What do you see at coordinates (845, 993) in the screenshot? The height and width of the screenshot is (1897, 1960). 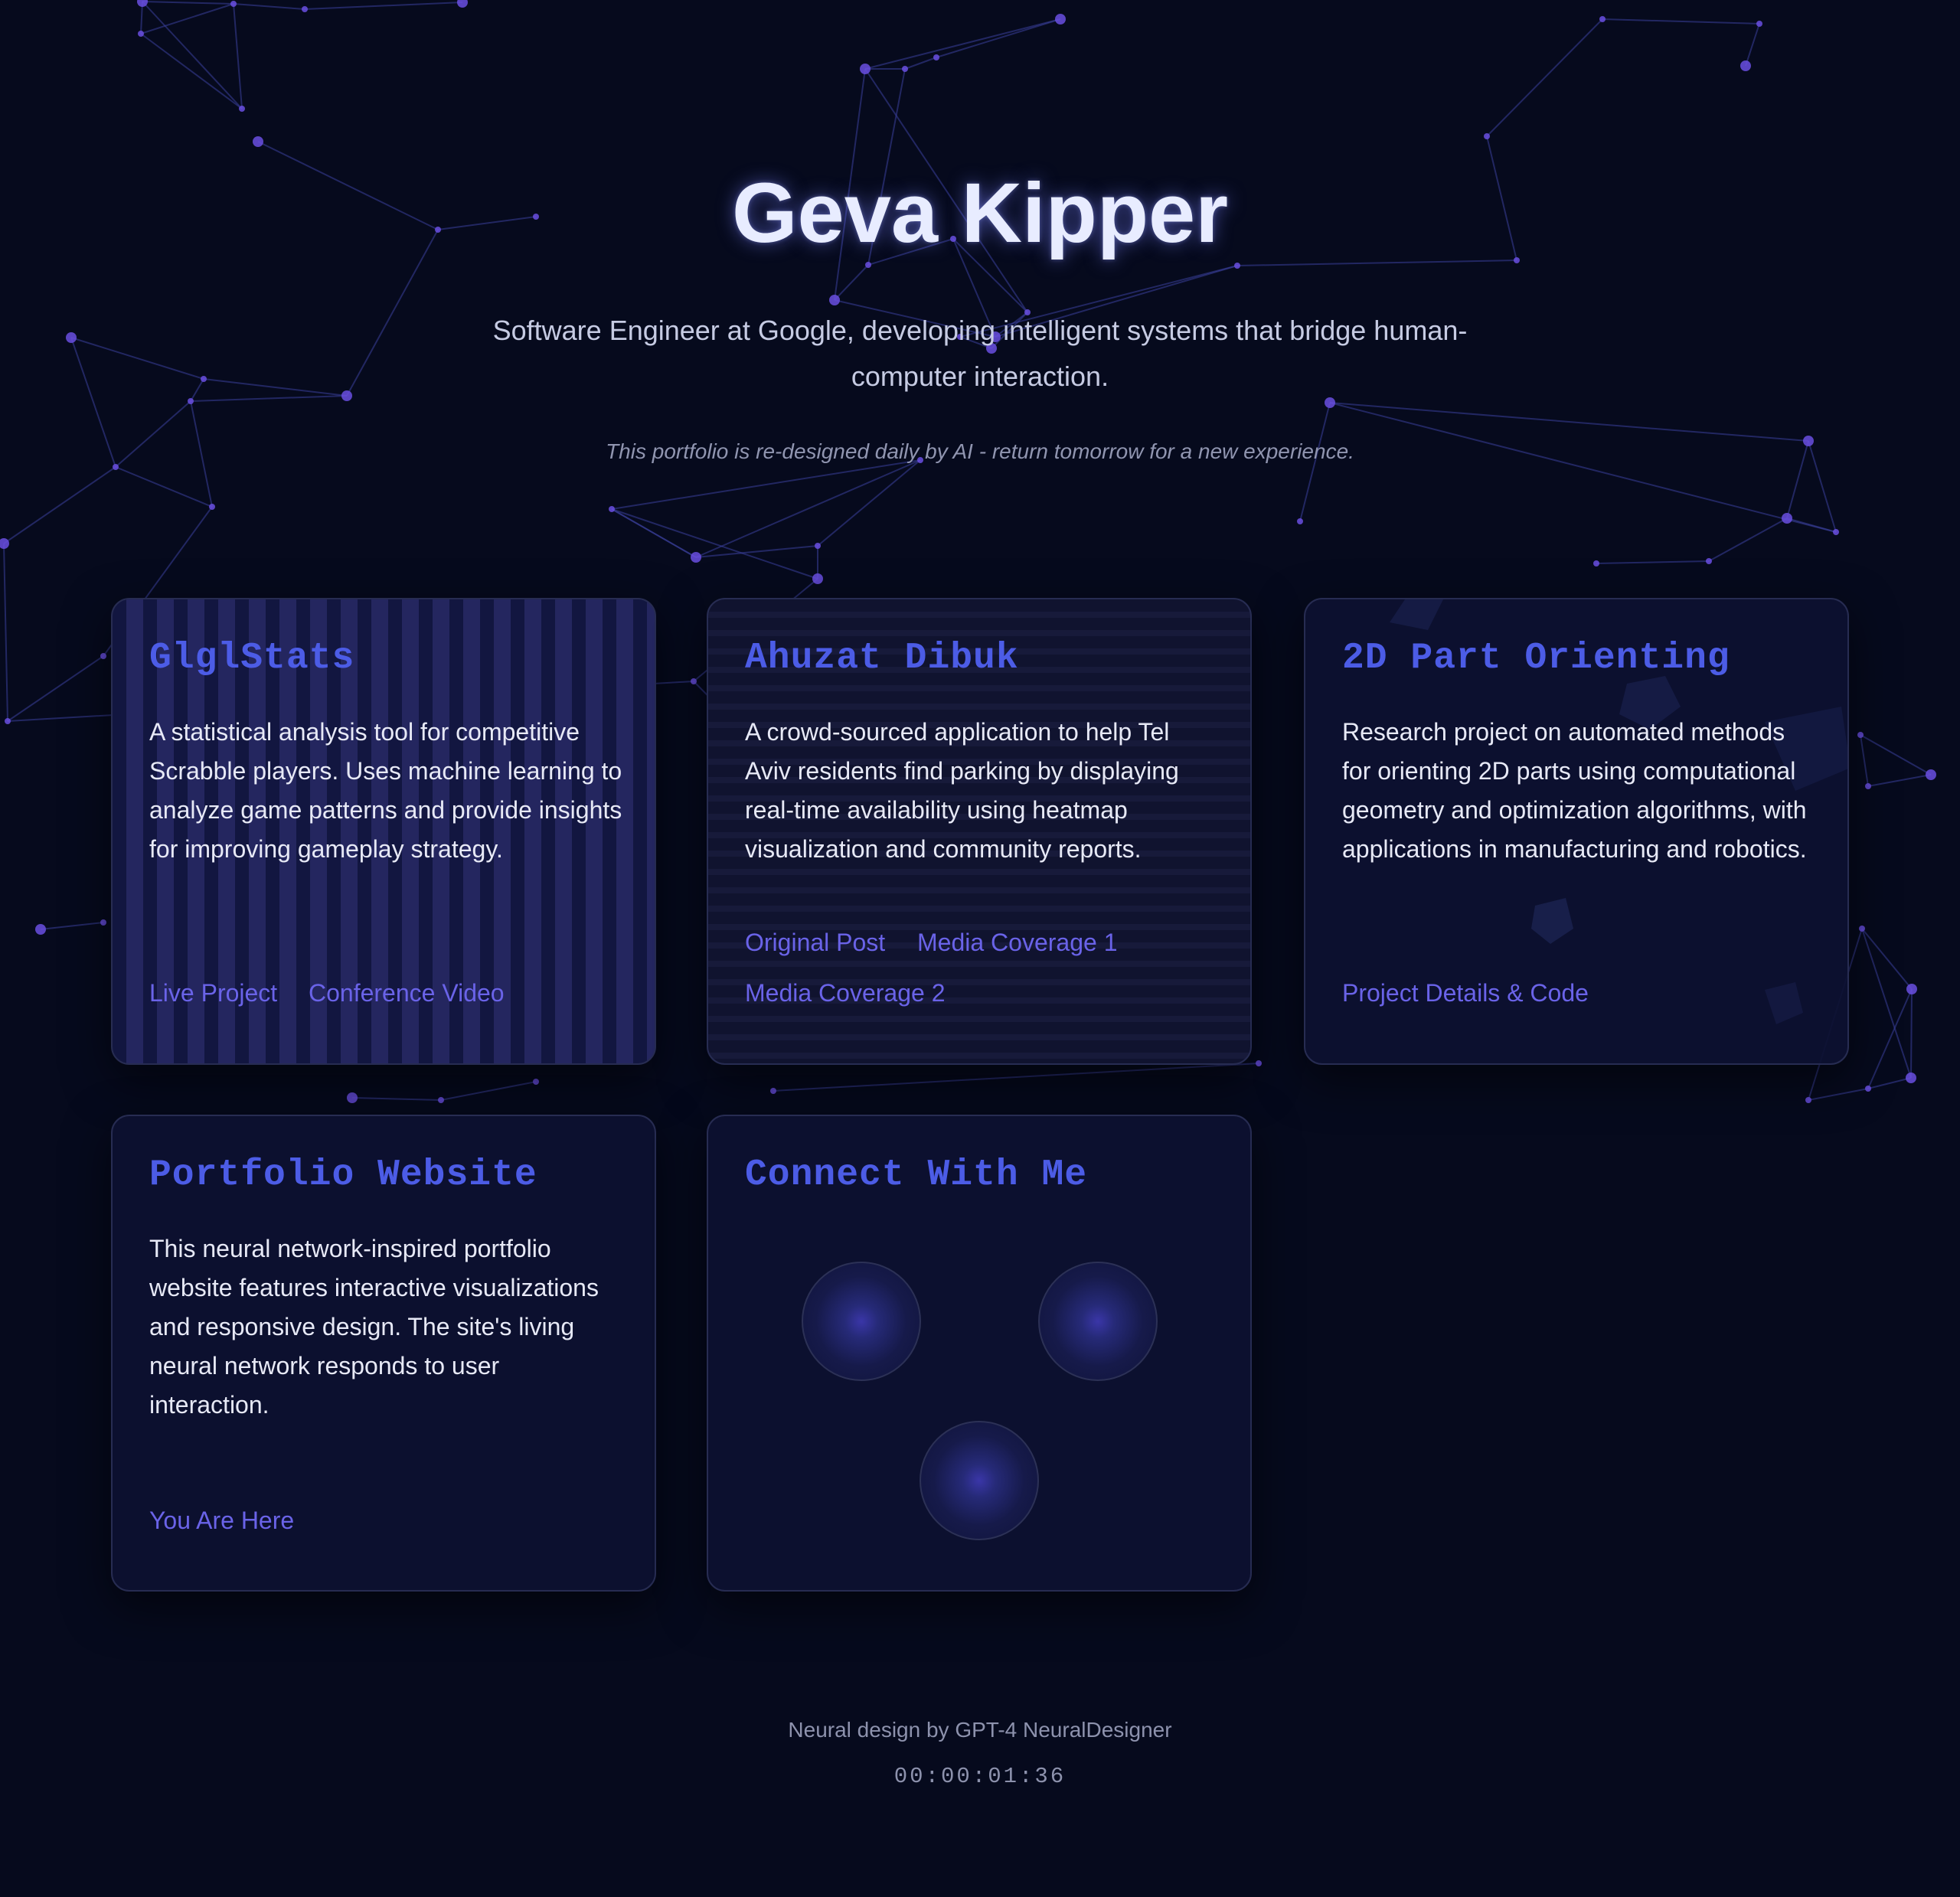 I see `media-coverage-2-link: Media Coverage 2` at bounding box center [845, 993].